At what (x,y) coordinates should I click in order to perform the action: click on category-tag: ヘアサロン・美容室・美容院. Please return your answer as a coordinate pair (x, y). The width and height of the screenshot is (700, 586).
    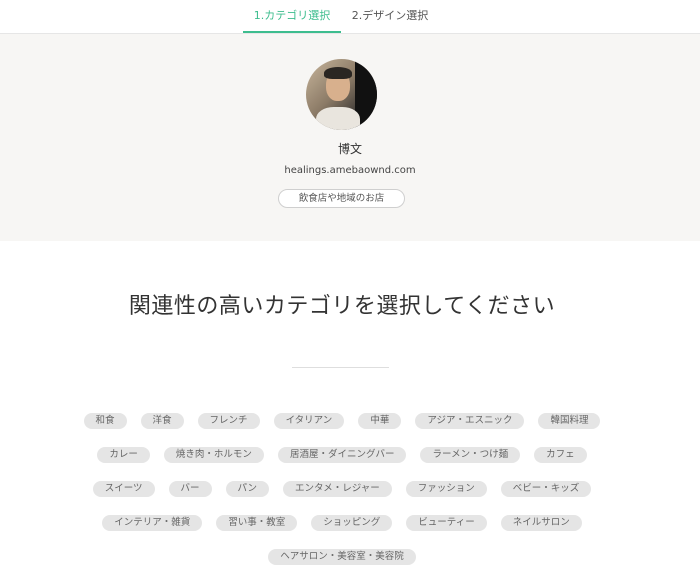
    Looking at the image, I should click on (342, 557).